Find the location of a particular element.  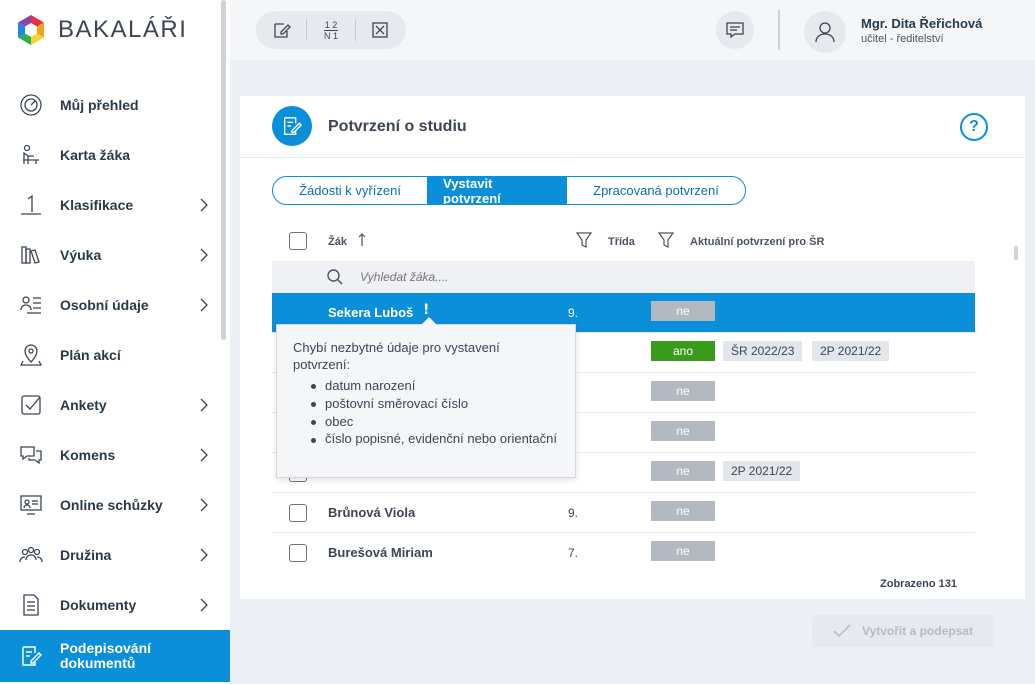

avatar is located at coordinates (825, 32).